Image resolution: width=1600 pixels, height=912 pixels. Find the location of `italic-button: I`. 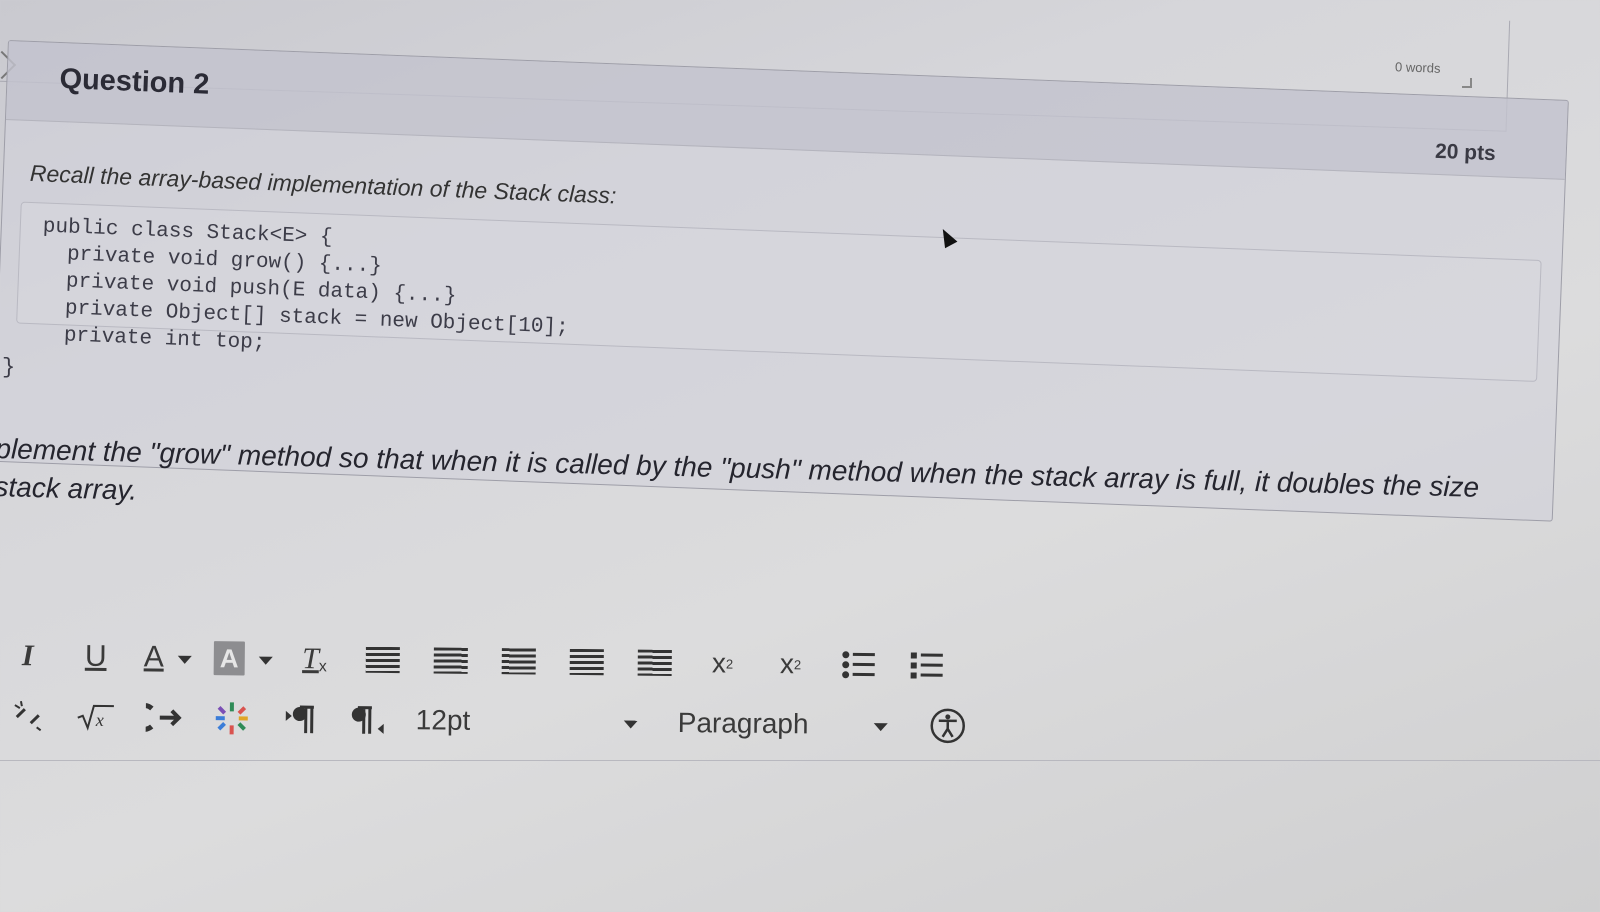

italic-button: I is located at coordinates (28, 656).